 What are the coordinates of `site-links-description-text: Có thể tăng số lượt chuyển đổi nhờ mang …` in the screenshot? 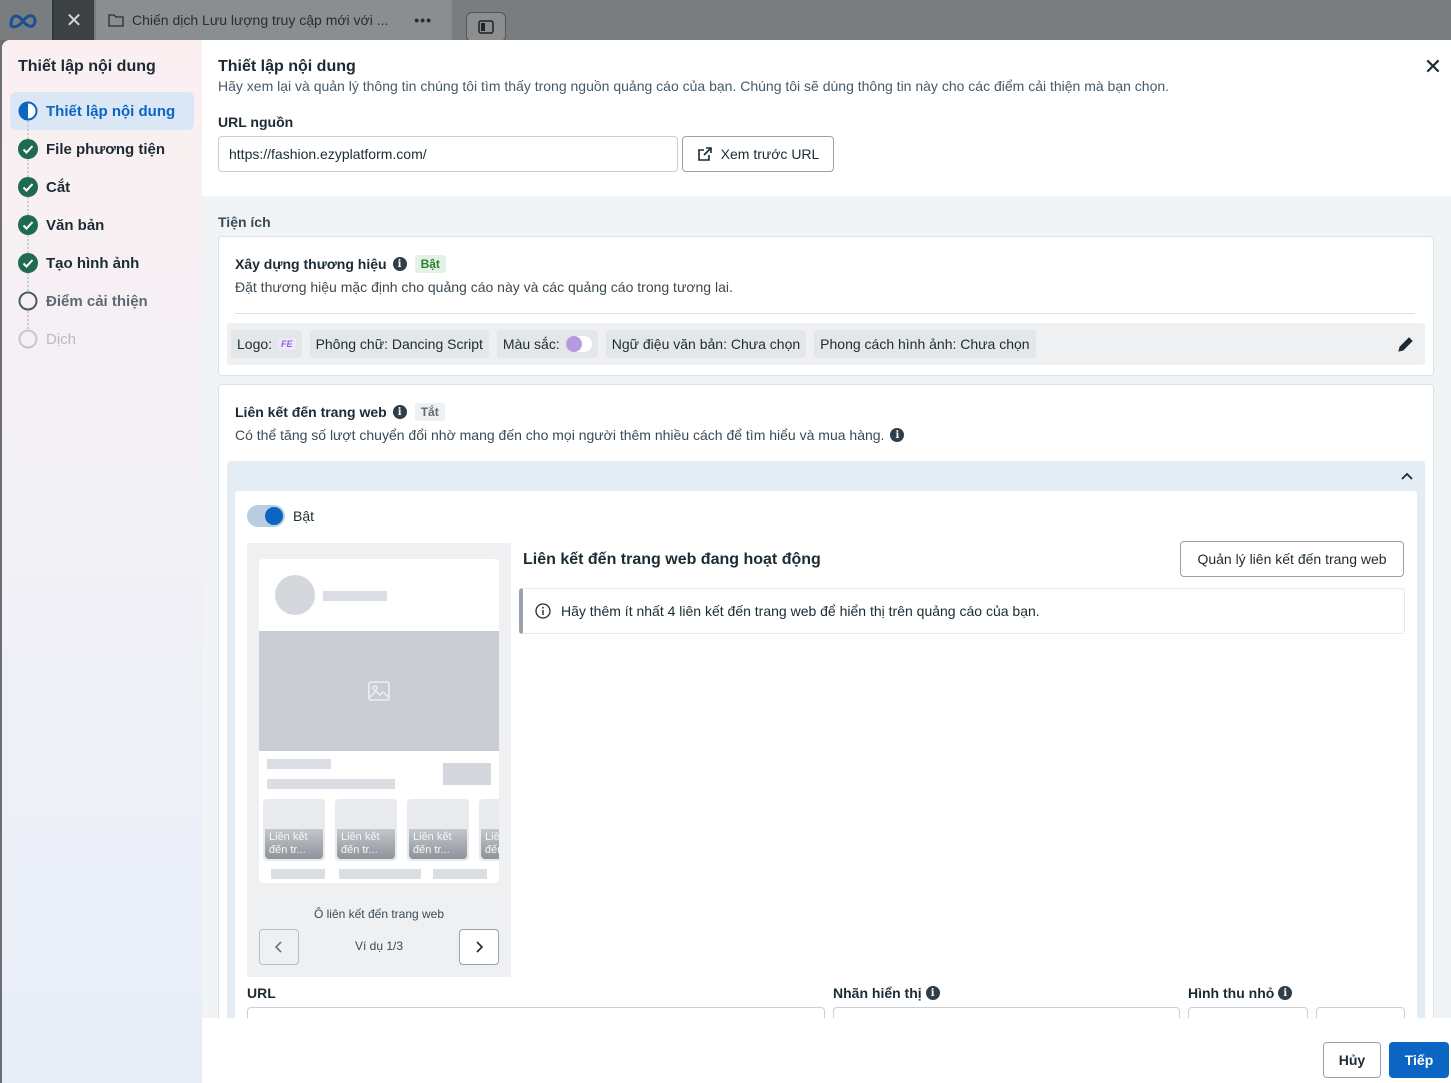 It's located at (560, 435).